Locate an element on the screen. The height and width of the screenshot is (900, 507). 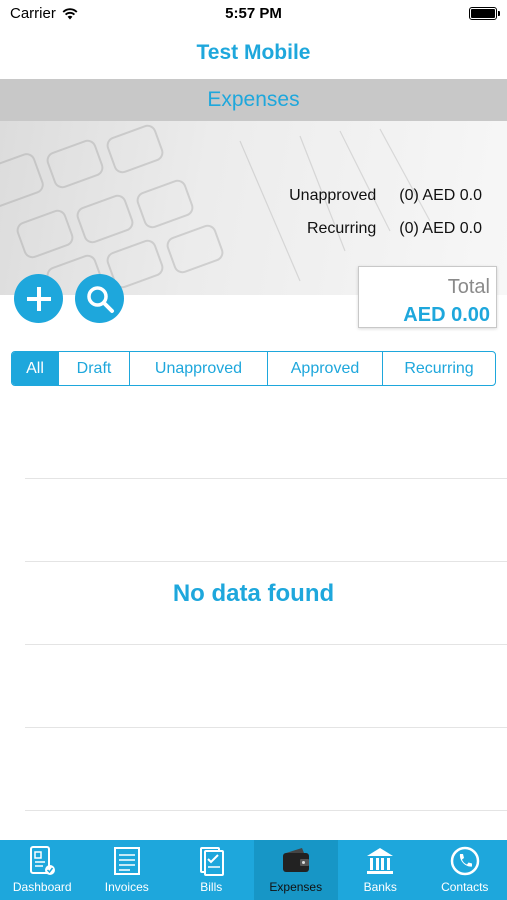
status-time: 5:57 PM is located at coordinates (253, 13).